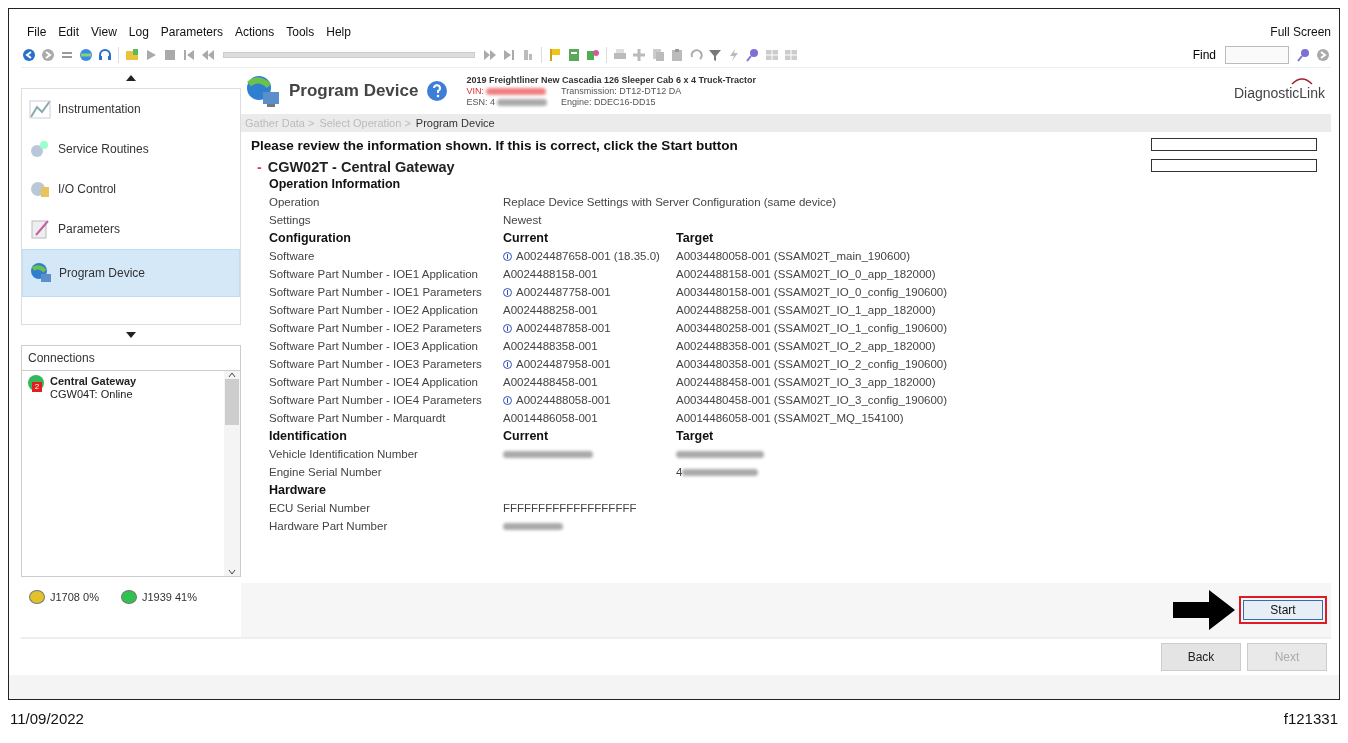 Image resolution: width=1348 pixels, height=743 pixels. I want to click on scroll-thumb, so click(232, 402).